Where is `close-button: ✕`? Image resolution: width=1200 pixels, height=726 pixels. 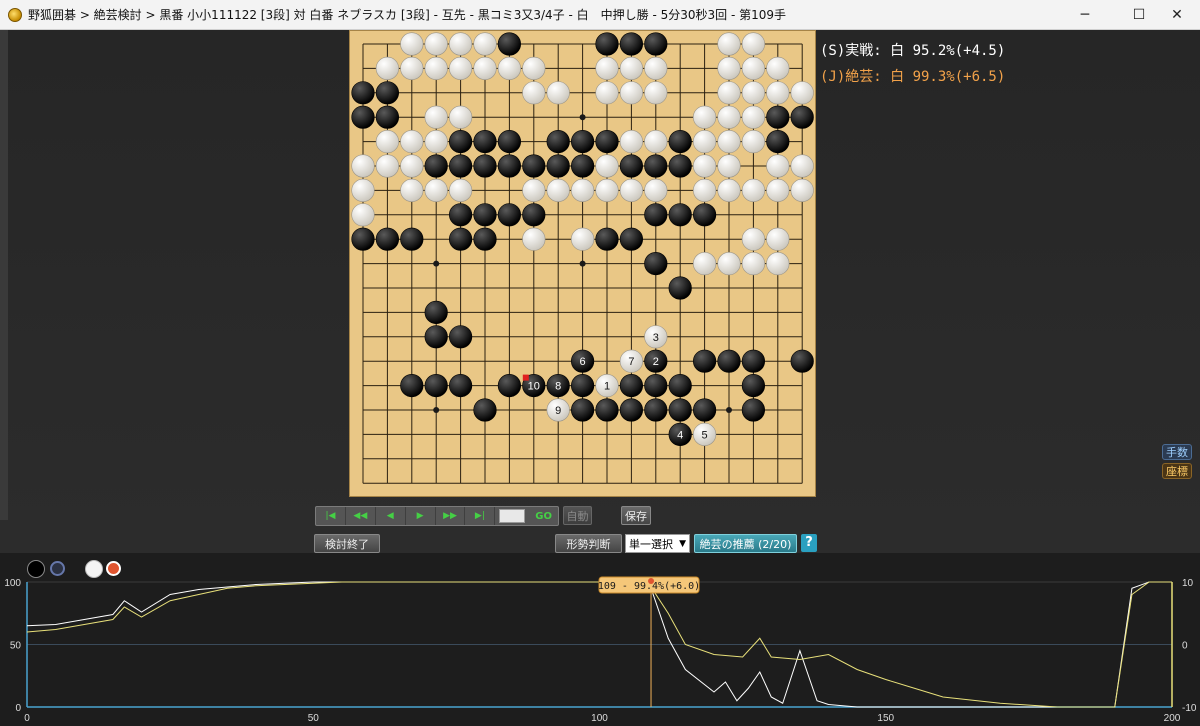
close-button: ✕ is located at coordinates (1177, 14).